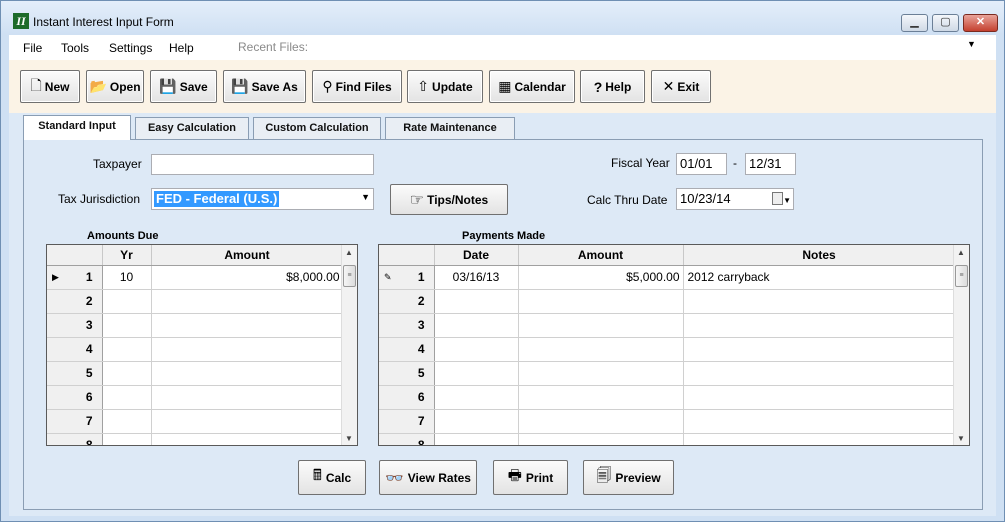 This screenshot has height=522, width=1005. I want to click on exit-button: ✕ Exit, so click(681, 86).